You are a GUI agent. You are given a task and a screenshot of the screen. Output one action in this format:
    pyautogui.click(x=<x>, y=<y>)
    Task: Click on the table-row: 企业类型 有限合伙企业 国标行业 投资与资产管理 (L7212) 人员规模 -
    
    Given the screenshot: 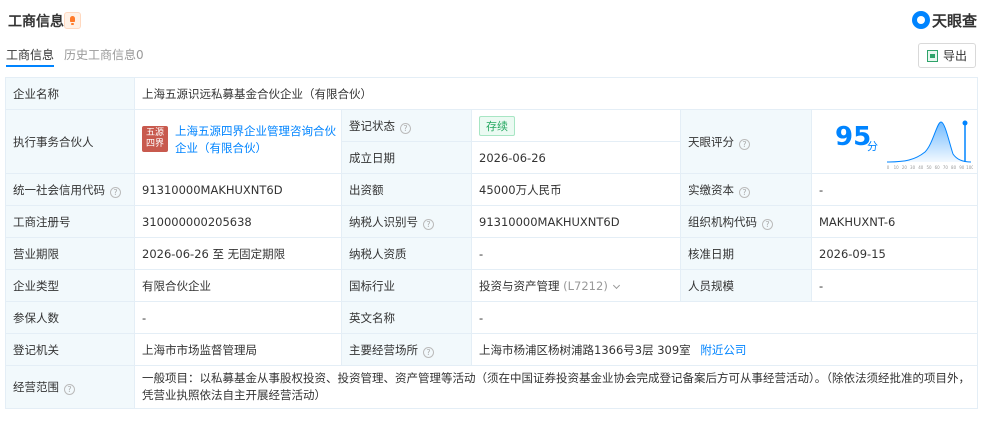 What is the action you would take?
    pyautogui.click(x=491, y=285)
    